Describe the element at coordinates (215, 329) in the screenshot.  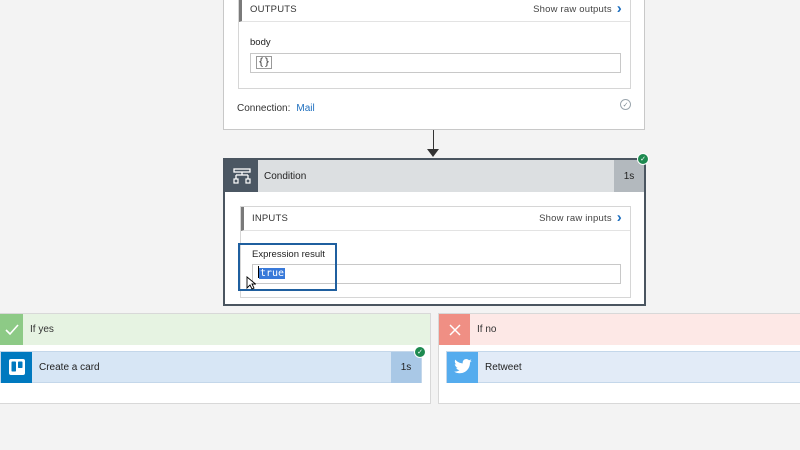
I see `if-yes-header: If yes` at that location.